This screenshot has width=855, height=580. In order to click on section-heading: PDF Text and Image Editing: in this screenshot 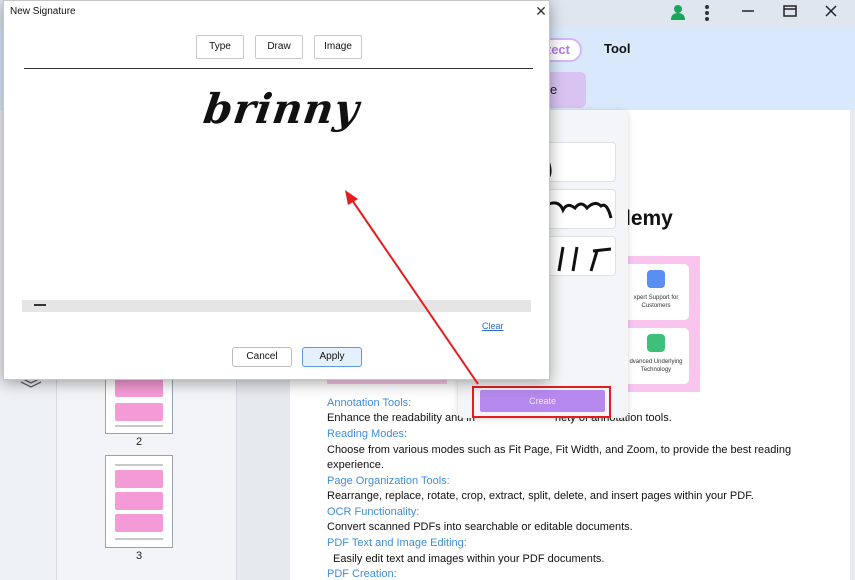, I will do `click(397, 543)`.